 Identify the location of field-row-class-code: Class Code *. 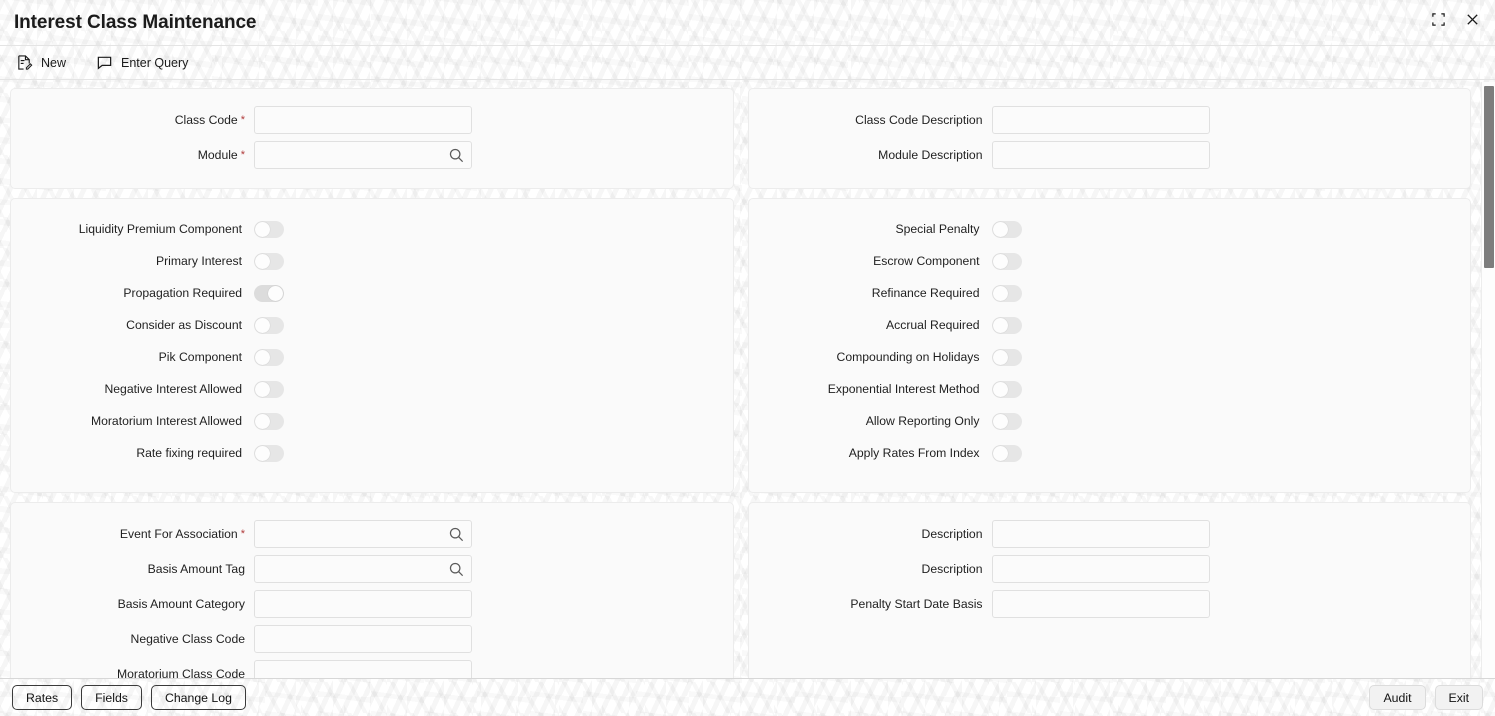
(372, 120).